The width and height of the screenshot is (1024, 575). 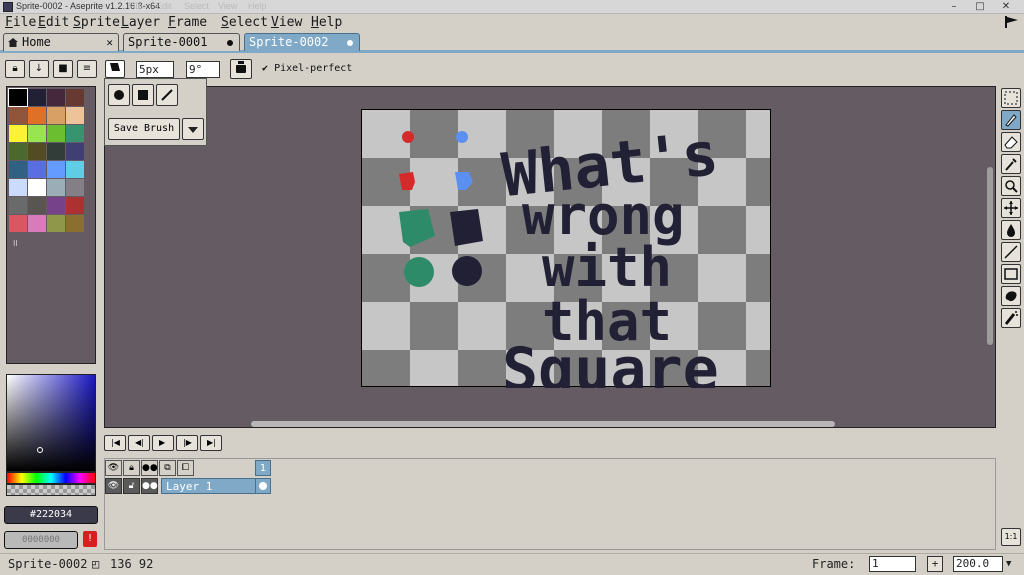 What do you see at coordinates (935, 564) in the screenshot?
I see `add-frame-button: +` at bounding box center [935, 564].